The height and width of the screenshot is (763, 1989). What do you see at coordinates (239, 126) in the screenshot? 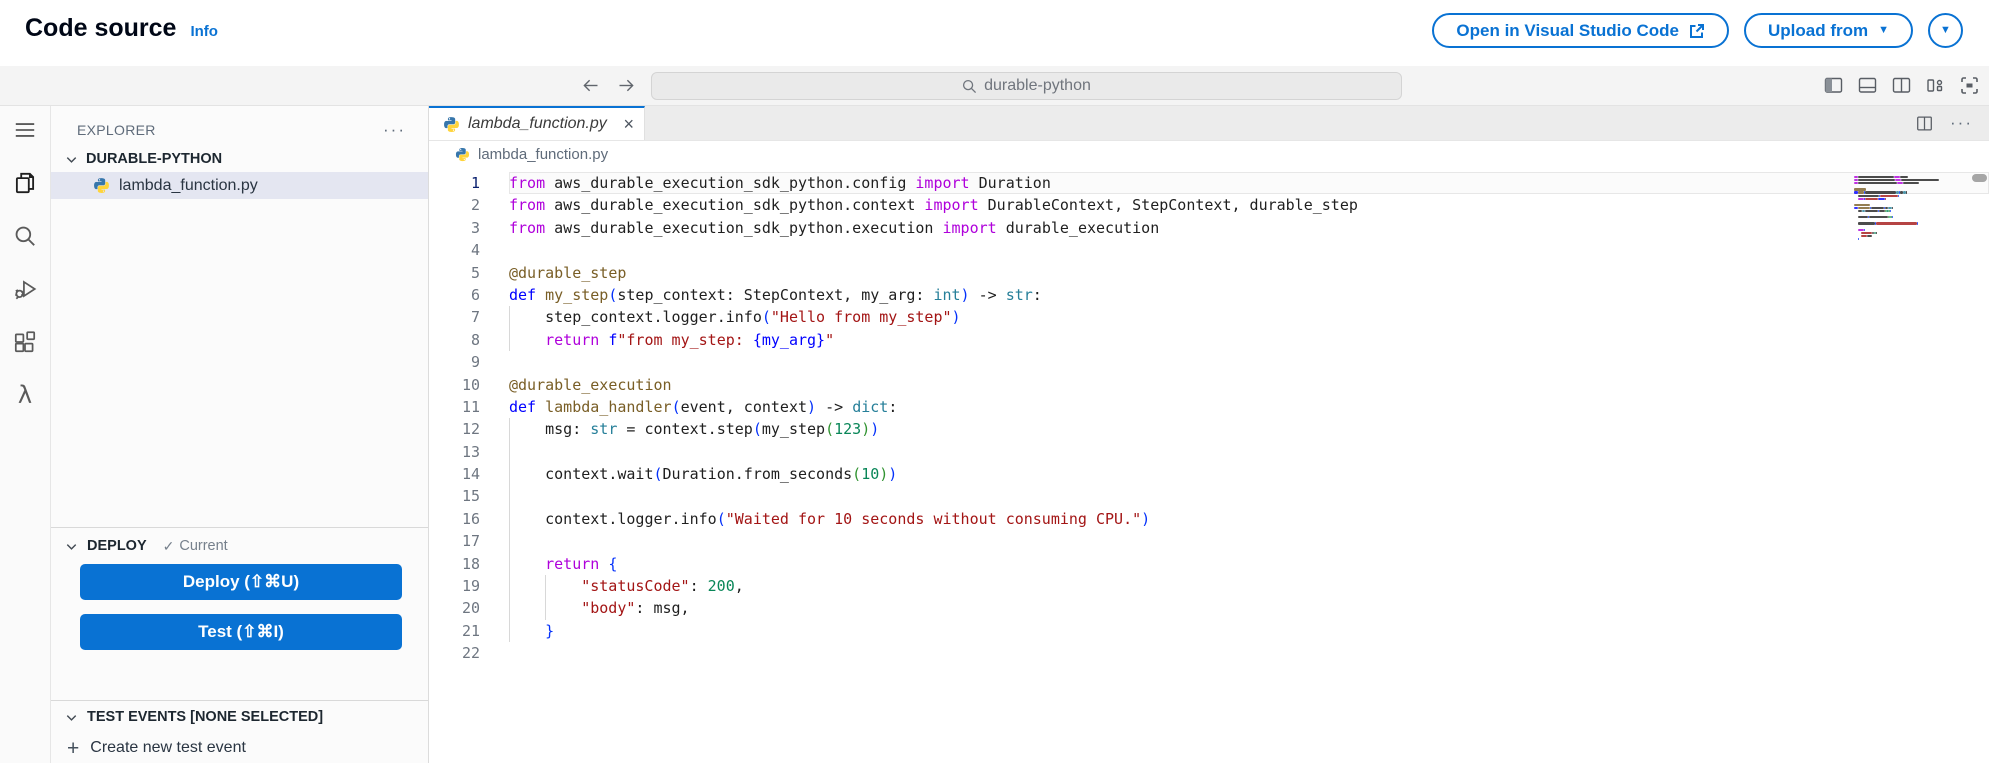
I see `explorer-header: EXPLORER ···` at bounding box center [239, 126].